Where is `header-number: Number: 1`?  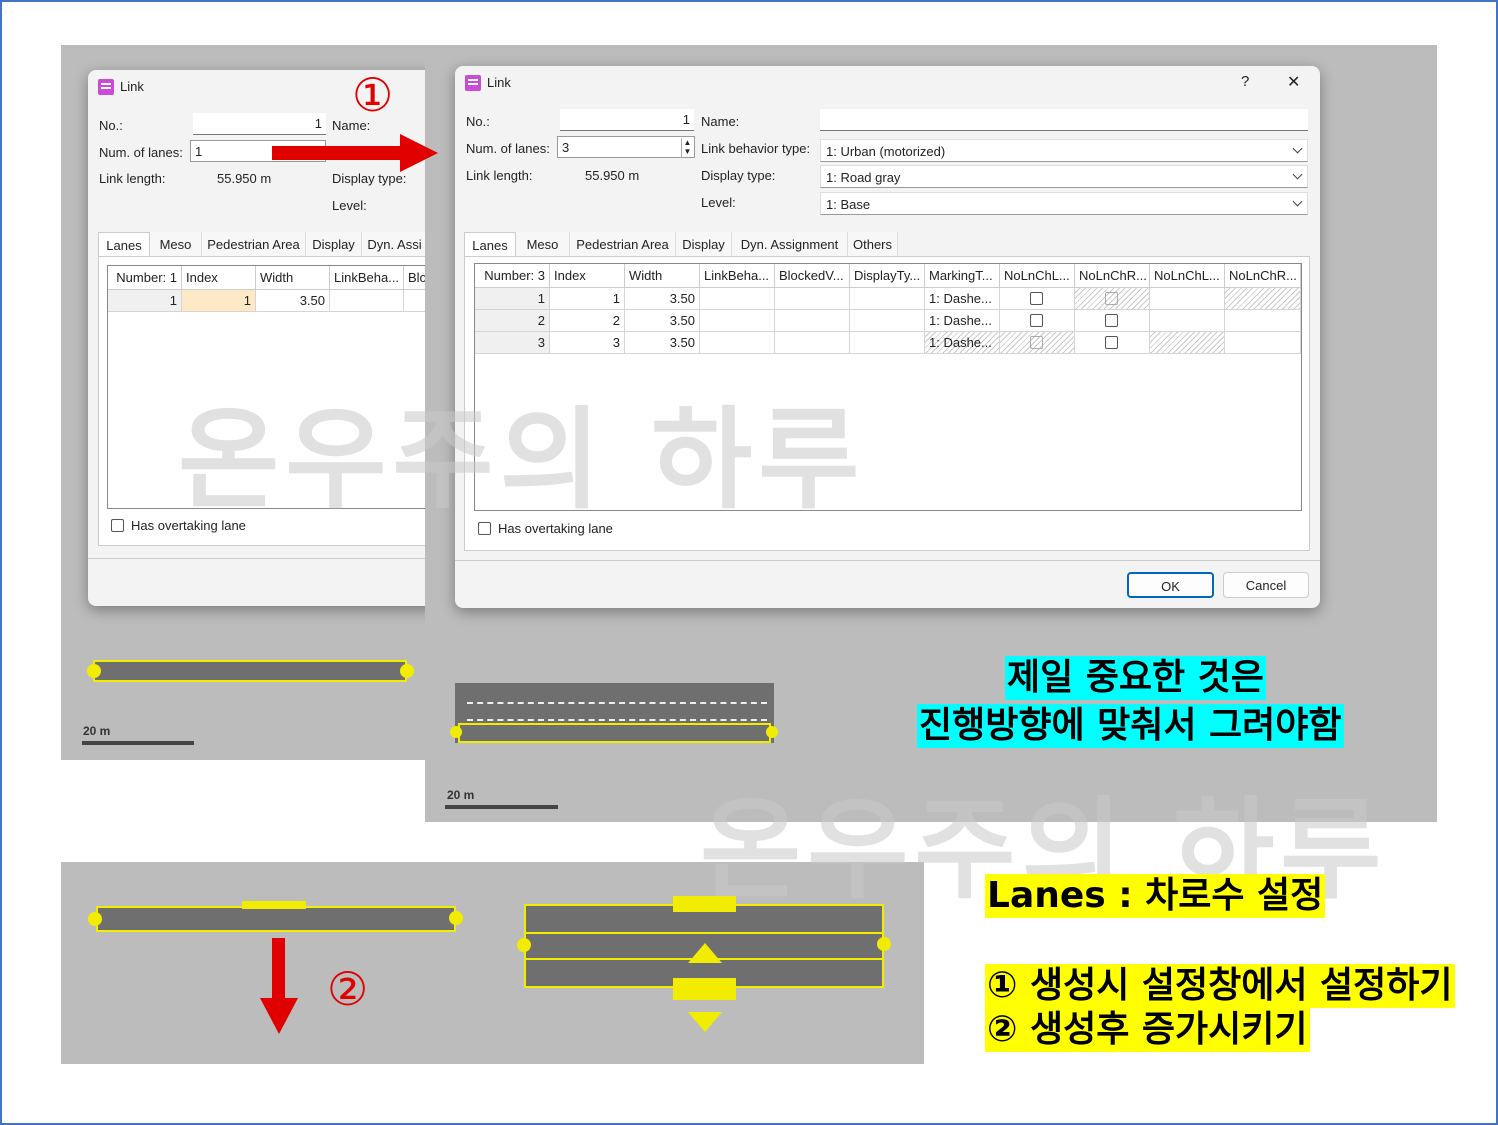
header-number: Number: 1 is located at coordinates (145, 278).